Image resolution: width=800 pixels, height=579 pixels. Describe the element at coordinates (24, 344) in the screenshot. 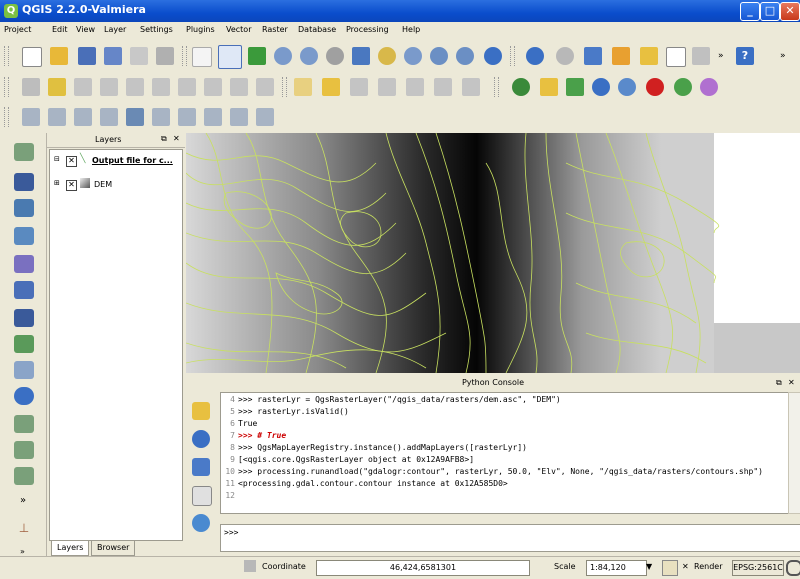

I see `add-wcs-layer-icon` at that location.